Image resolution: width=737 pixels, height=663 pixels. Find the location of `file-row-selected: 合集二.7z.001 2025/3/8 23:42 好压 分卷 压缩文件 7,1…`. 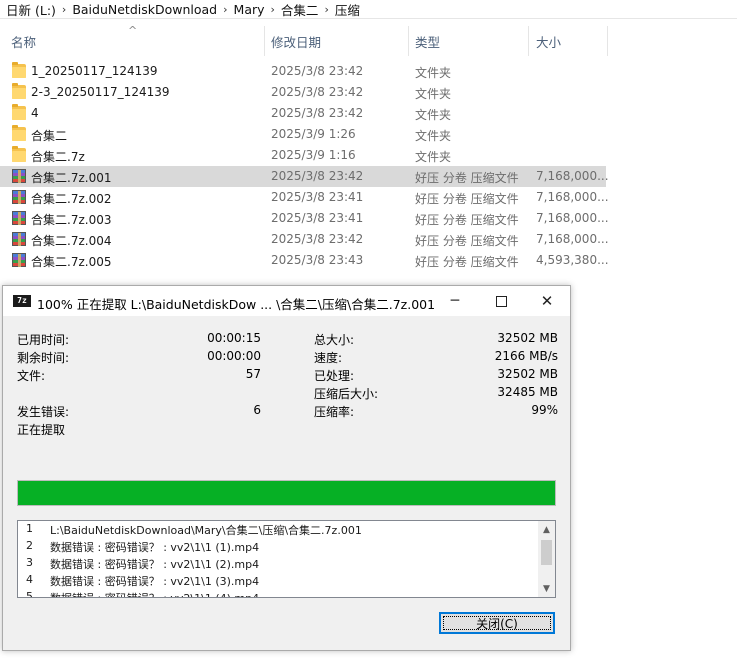

file-row-selected: 合集二.7z.001 2025/3/8 23:42 好压 分卷 压缩文件 7,1… is located at coordinates (304, 176).